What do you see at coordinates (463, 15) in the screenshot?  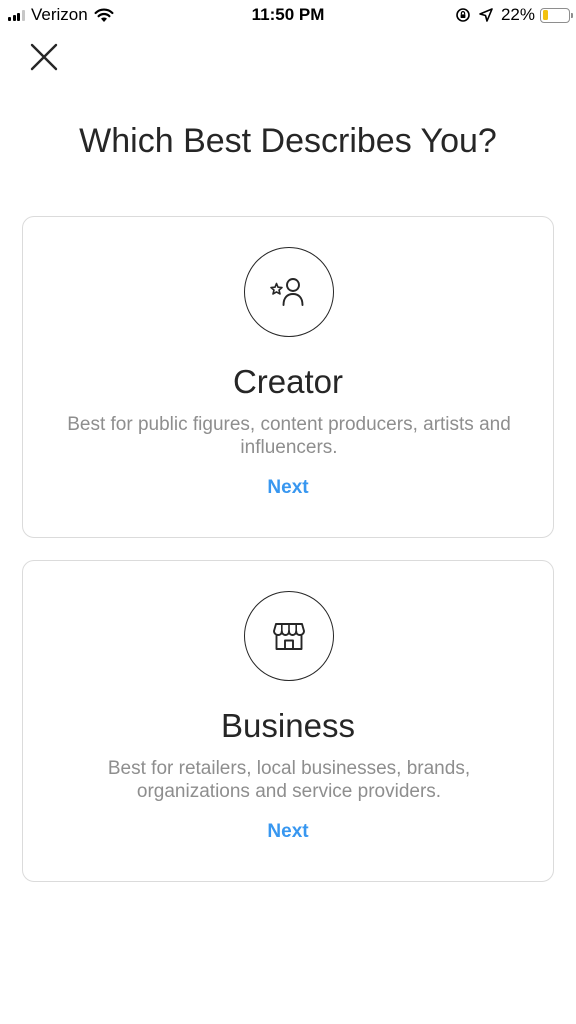 I see `orientation-lock-icon` at bounding box center [463, 15].